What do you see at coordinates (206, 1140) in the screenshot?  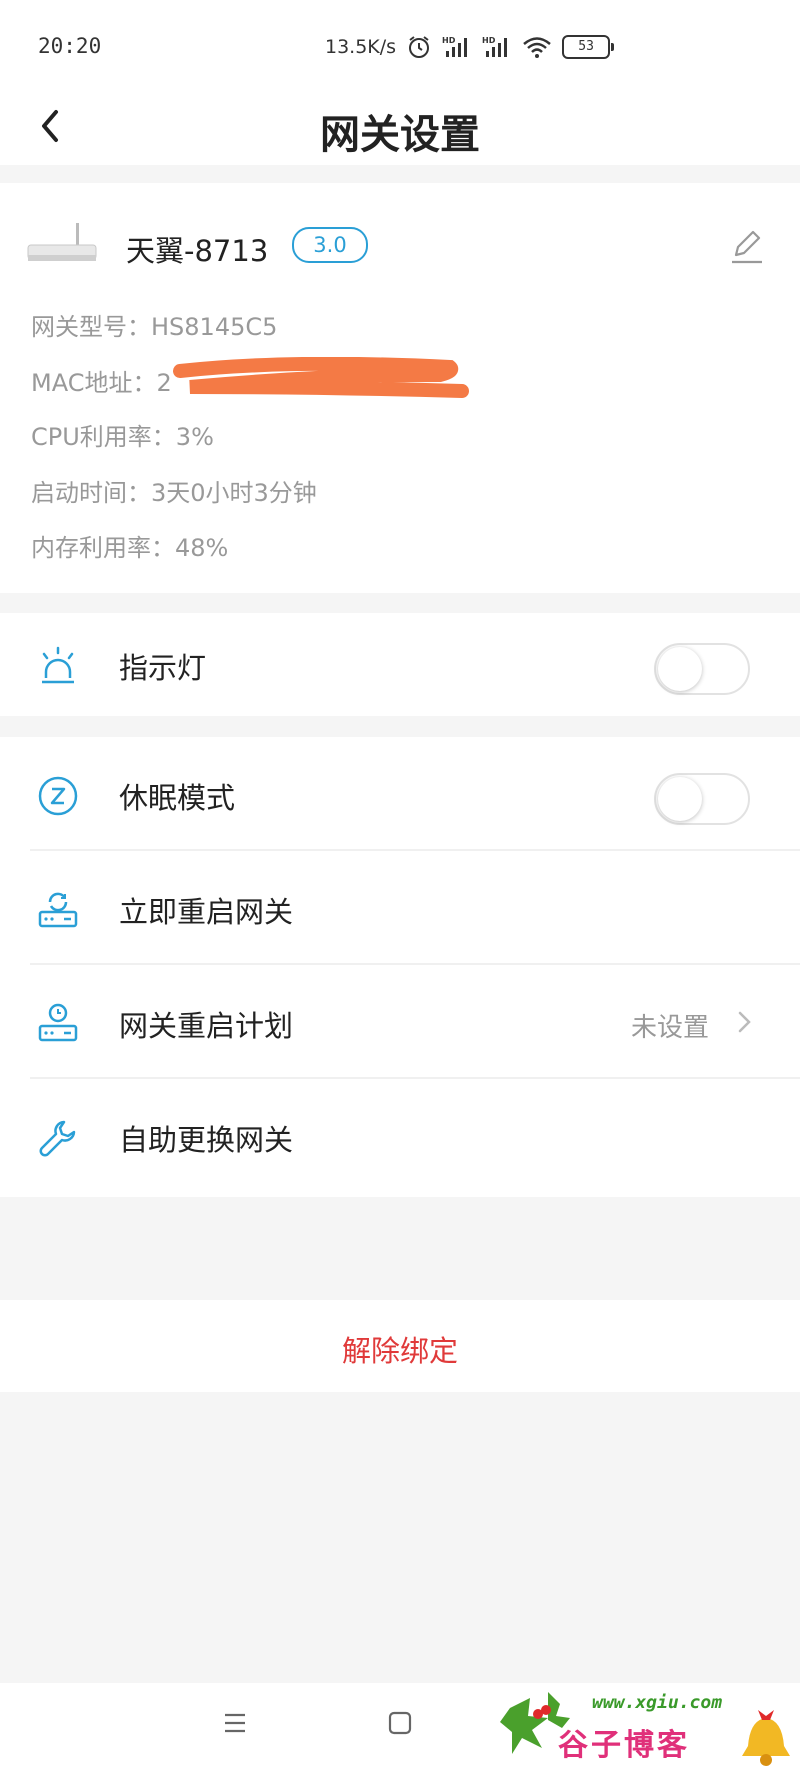 I see `replace-gateway-label: 自助更换网关` at bounding box center [206, 1140].